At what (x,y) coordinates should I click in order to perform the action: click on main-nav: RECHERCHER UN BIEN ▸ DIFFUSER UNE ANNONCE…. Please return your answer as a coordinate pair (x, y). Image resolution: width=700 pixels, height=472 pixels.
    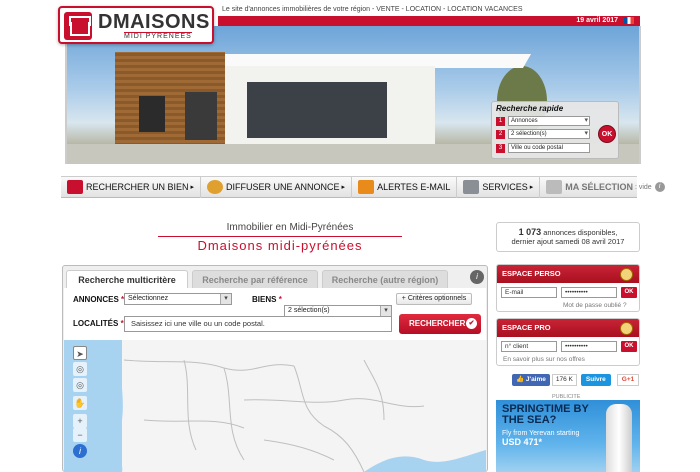
    Looking at the image, I should click on (363, 187).